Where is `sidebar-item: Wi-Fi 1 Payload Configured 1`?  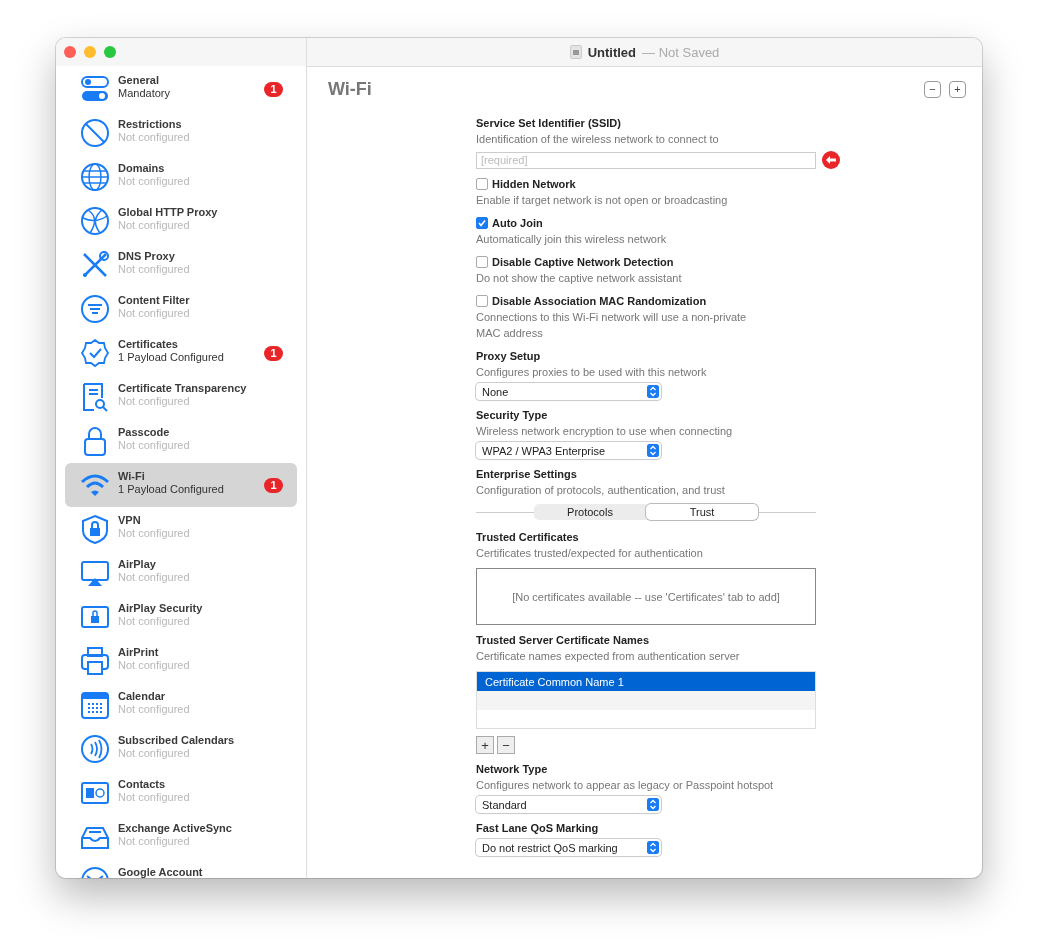 sidebar-item: Wi-Fi 1 Payload Configured 1 is located at coordinates (181, 485).